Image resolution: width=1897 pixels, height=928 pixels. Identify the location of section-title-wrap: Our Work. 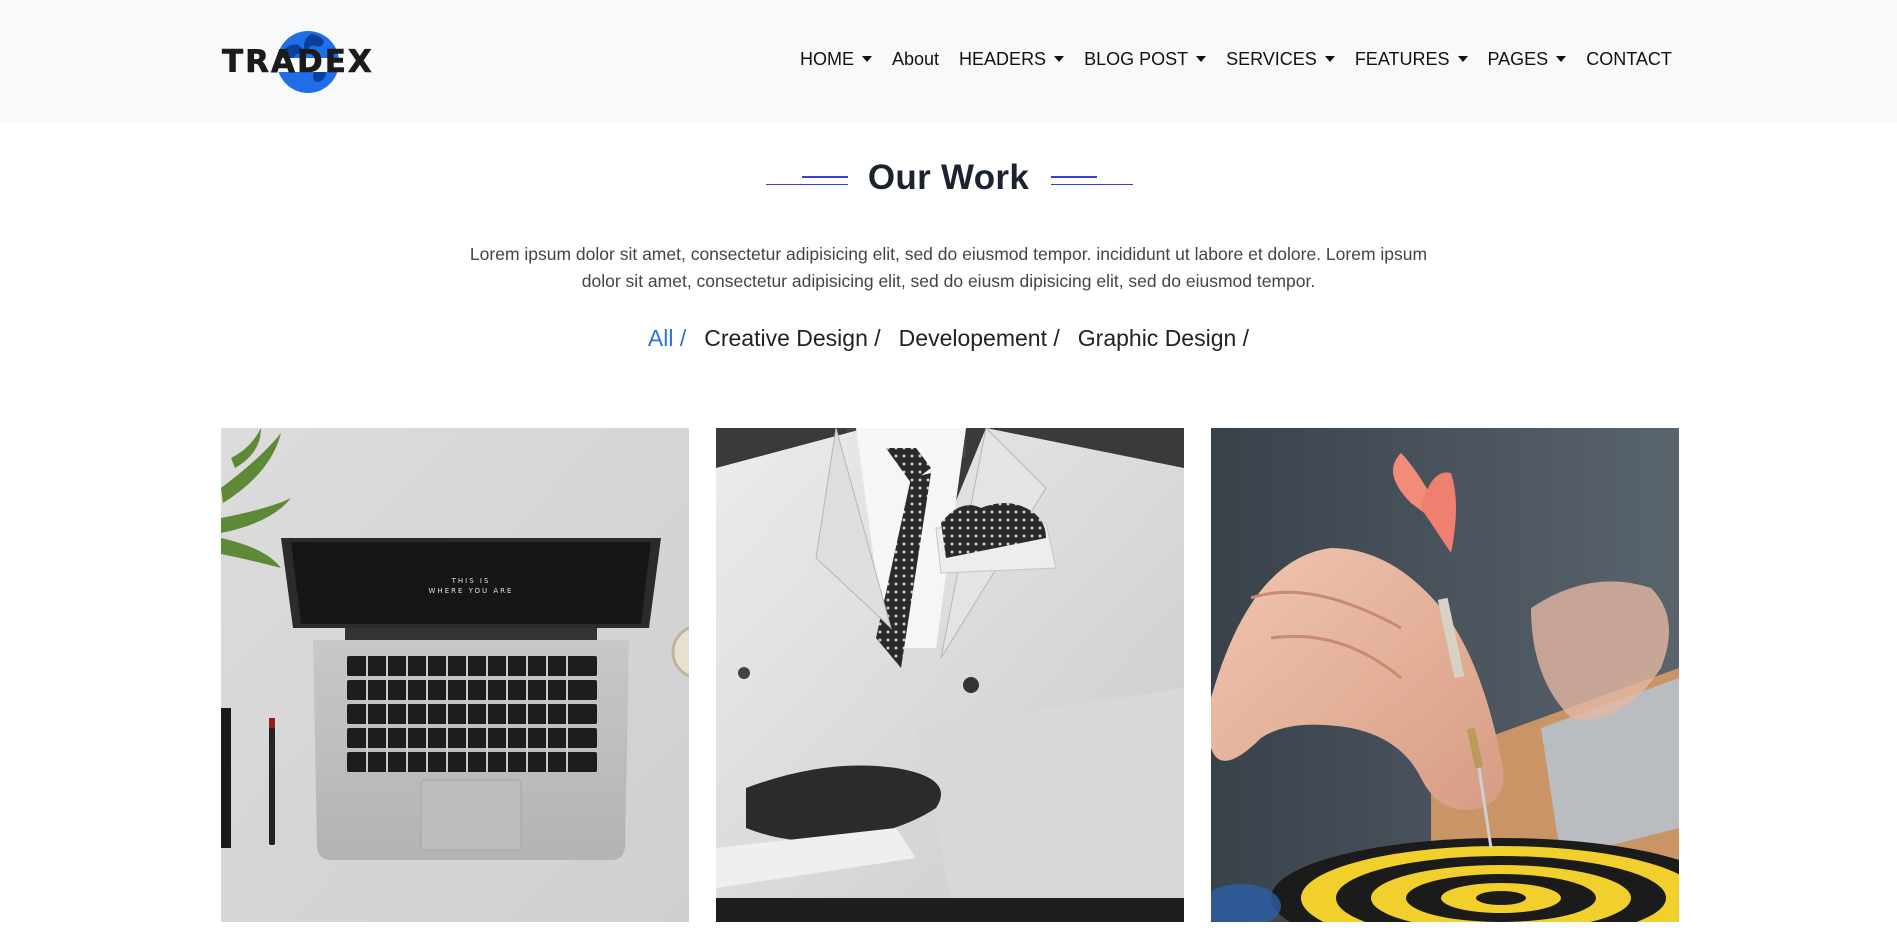
(948, 178).